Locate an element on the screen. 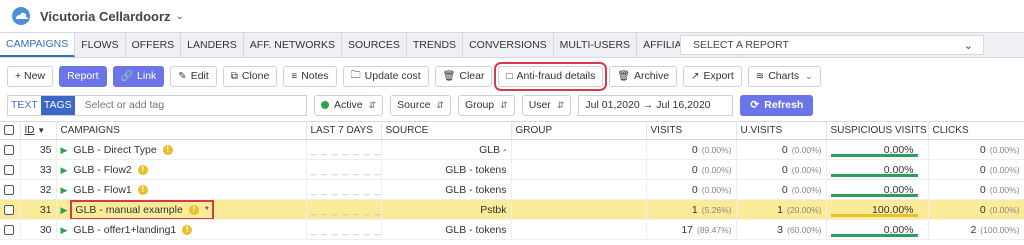  new-button: + New is located at coordinates (30, 76).